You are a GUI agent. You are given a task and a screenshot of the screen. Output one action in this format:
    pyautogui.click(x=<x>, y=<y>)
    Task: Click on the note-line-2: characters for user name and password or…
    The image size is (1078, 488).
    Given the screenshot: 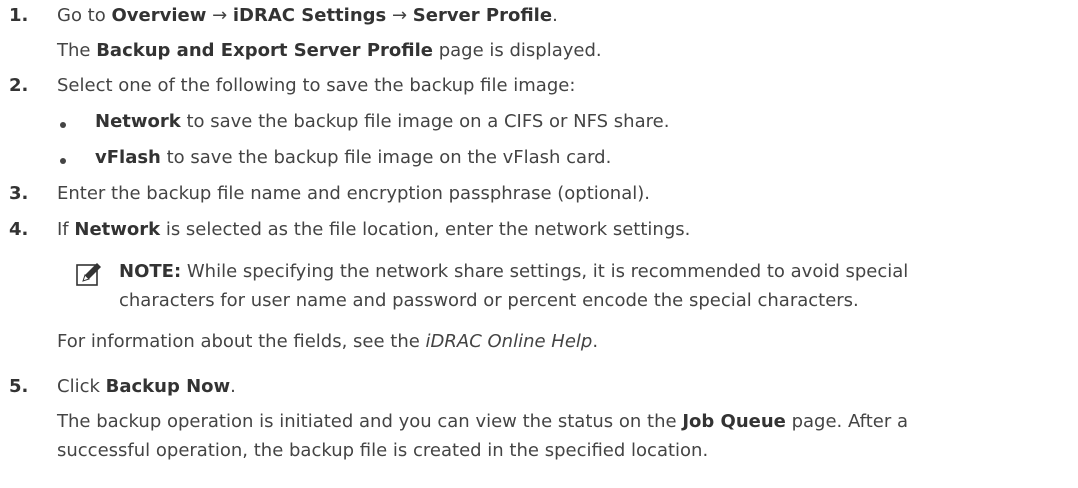 What is the action you would take?
    pyautogui.click(x=489, y=300)
    